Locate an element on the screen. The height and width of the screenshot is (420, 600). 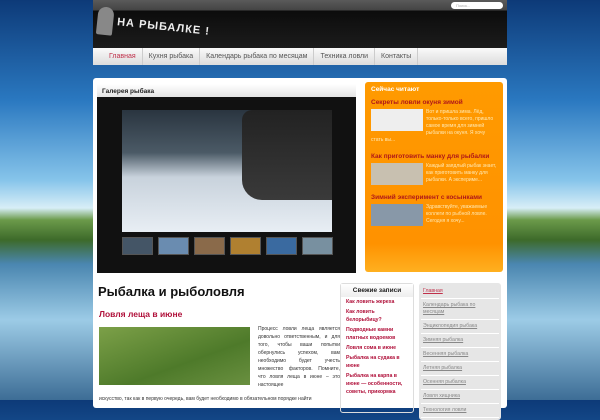
category-link: Зимняя рыбалка is located at coordinates (460, 341).